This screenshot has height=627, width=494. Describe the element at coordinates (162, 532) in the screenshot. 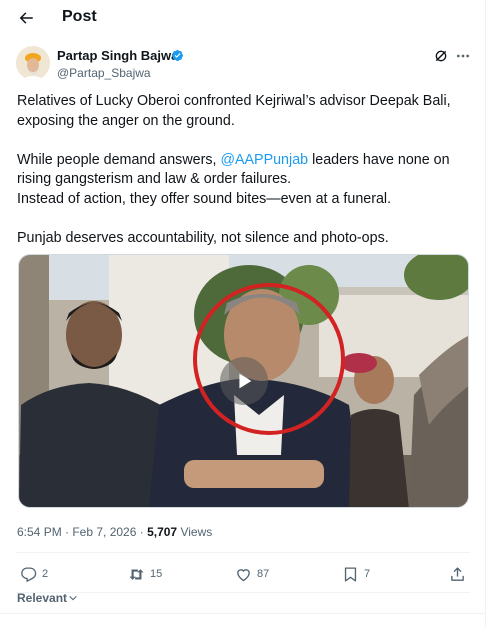

I see `views-count: 5,707` at that location.